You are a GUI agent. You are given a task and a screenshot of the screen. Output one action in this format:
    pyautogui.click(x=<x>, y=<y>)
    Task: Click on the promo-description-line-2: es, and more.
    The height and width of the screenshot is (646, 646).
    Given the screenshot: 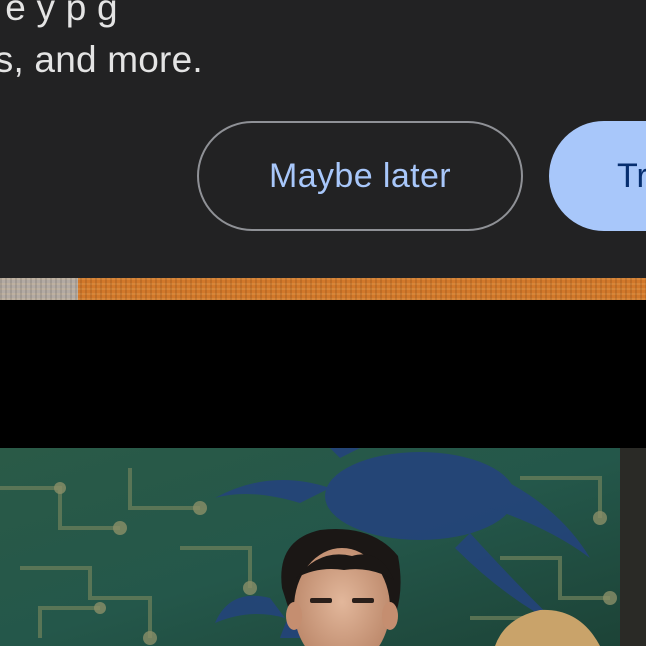 What is the action you would take?
    pyautogui.click(x=101, y=59)
    